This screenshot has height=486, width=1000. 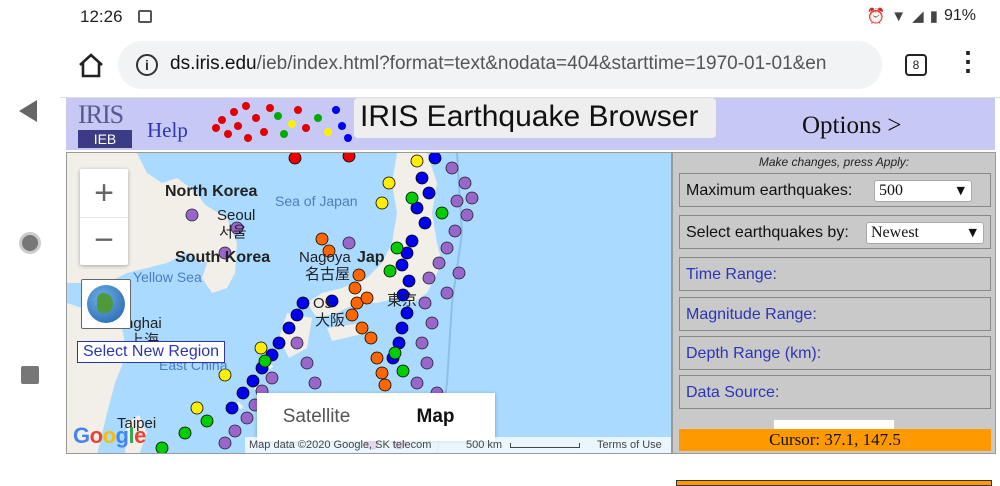 What do you see at coordinates (852, 126) in the screenshot?
I see `options-link: Options >` at bounding box center [852, 126].